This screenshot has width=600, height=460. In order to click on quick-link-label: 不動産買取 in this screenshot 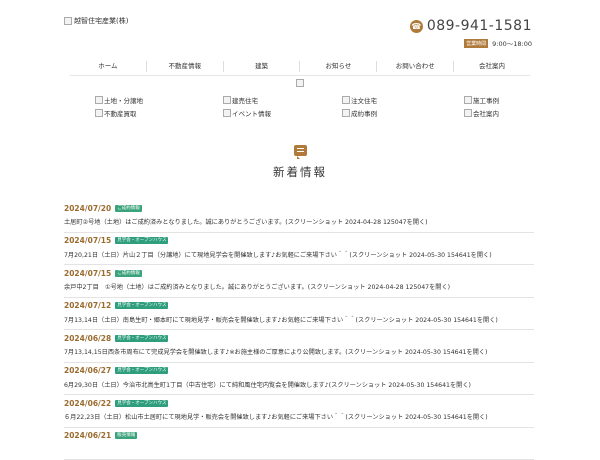, I will do `click(120, 113)`.